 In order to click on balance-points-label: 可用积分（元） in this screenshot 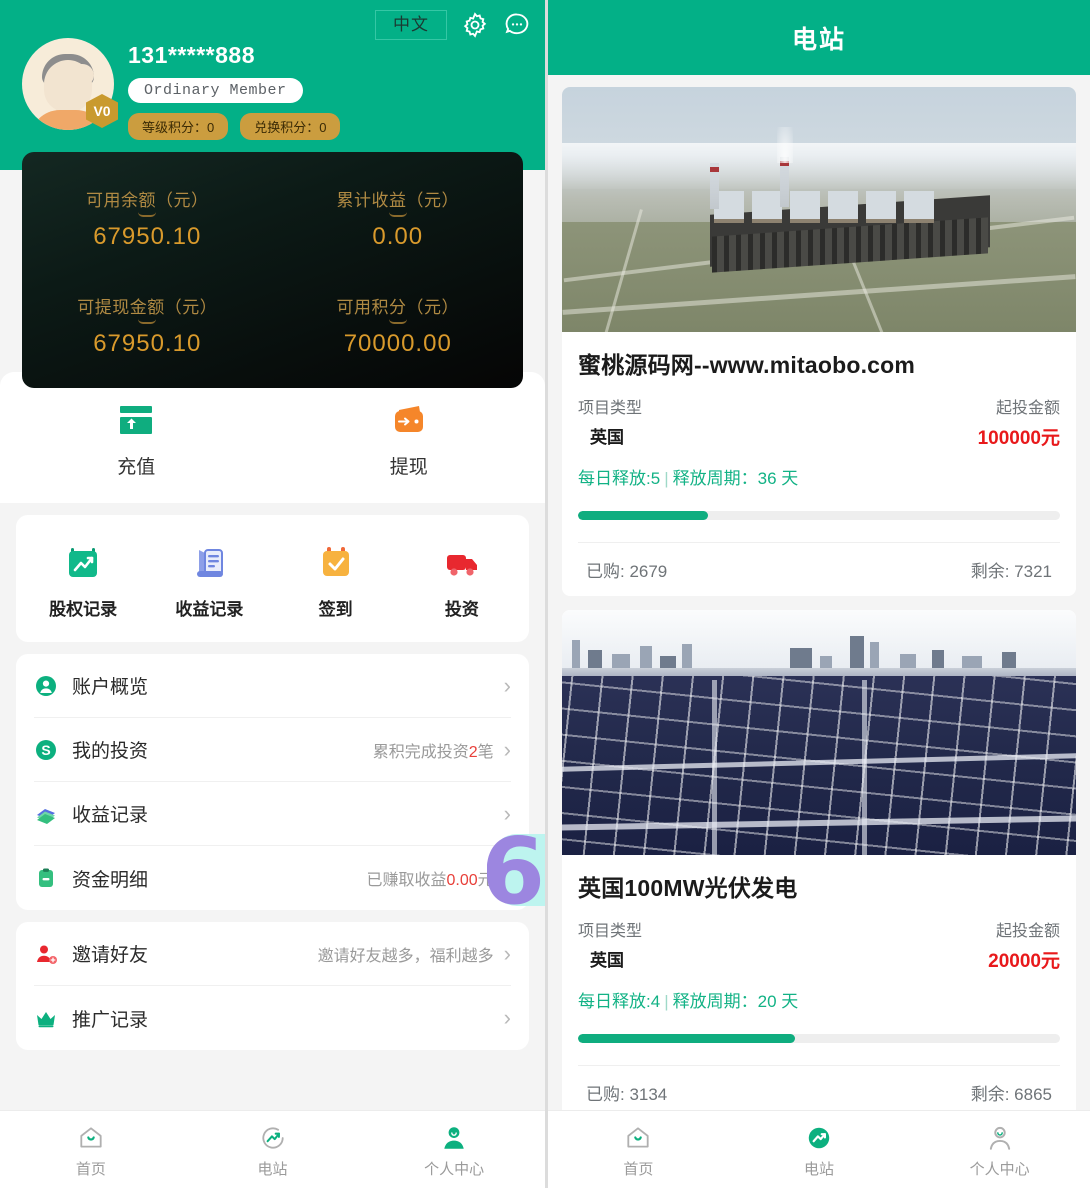, I will do `click(397, 307)`.